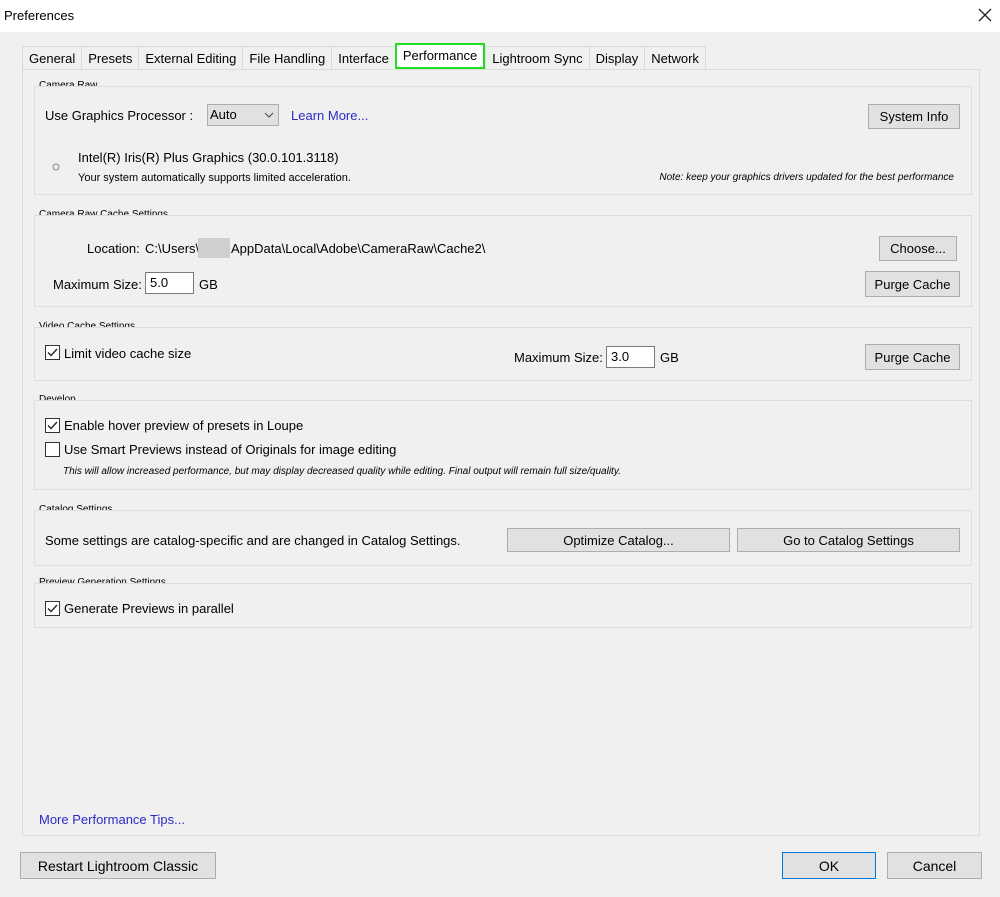  Describe the element at coordinates (113, 248) in the screenshot. I see `location-label: Location:` at that location.